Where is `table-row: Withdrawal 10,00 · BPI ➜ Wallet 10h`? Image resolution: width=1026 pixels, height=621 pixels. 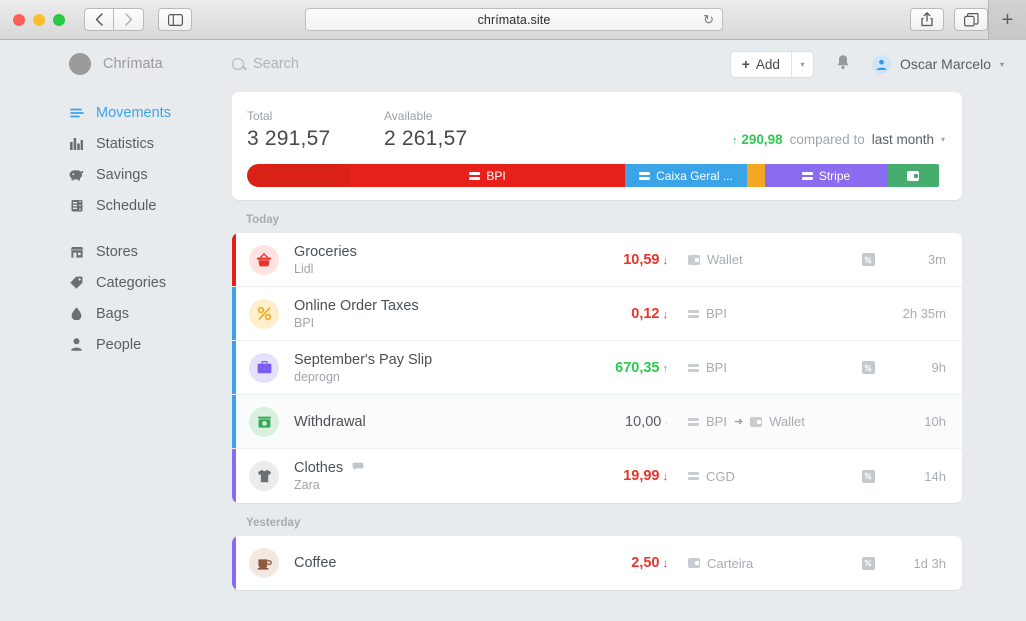
table-row: Withdrawal 10,00 · BPI ➜ Wallet 10h is located at coordinates (597, 422).